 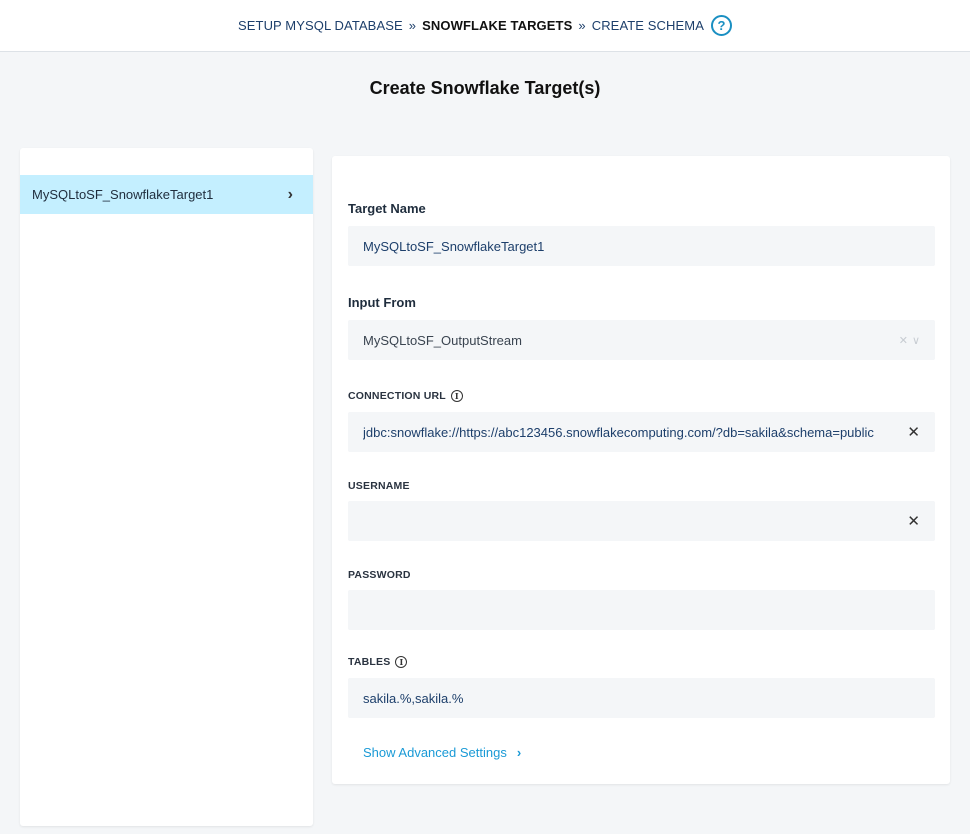 What do you see at coordinates (379, 575) in the screenshot?
I see `password-label: PASSWORD` at bounding box center [379, 575].